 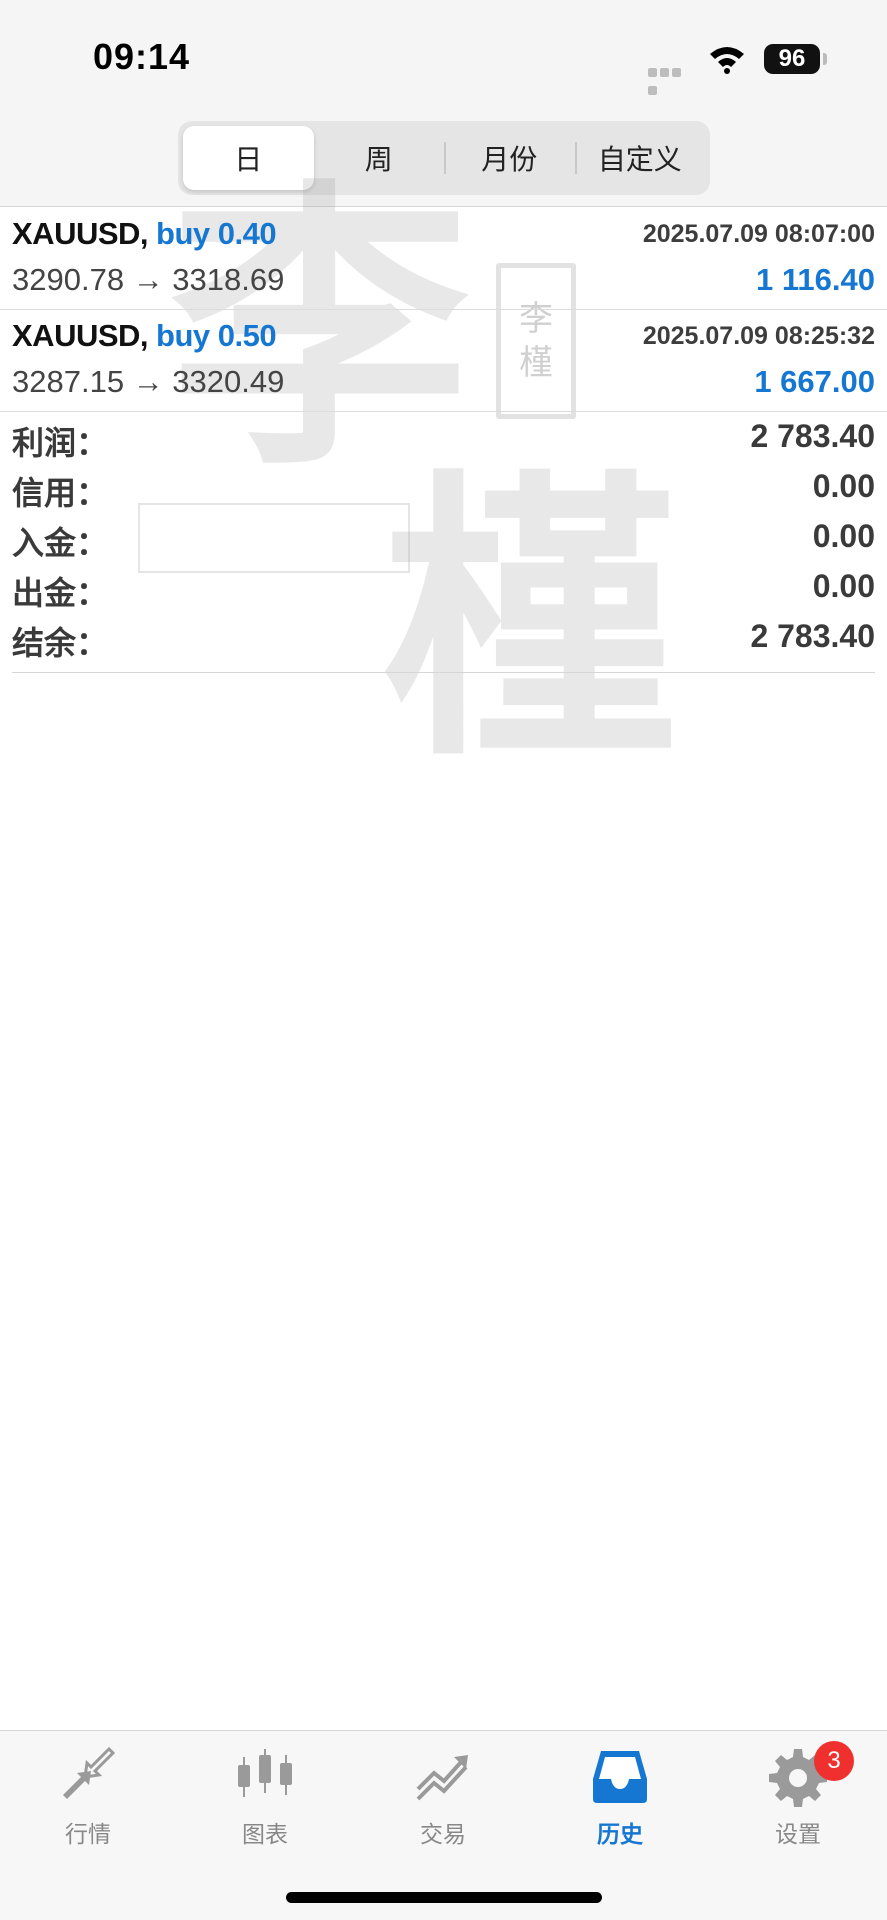 What do you see at coordinates (758, 336) in the screenshot?
I see `deal-time: 2025.07.09 08:25:32` at bounding box center [758, 336].